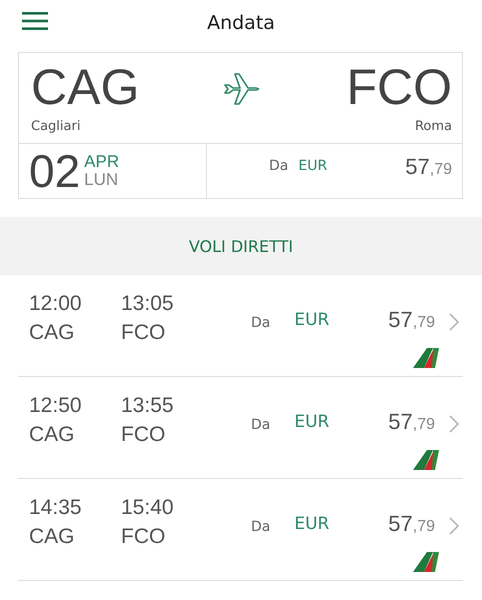  What do you see at coordinates (148, 508) in the screenshot?
I see `arrival-time: 15:40` at bounding box center [148, 508].